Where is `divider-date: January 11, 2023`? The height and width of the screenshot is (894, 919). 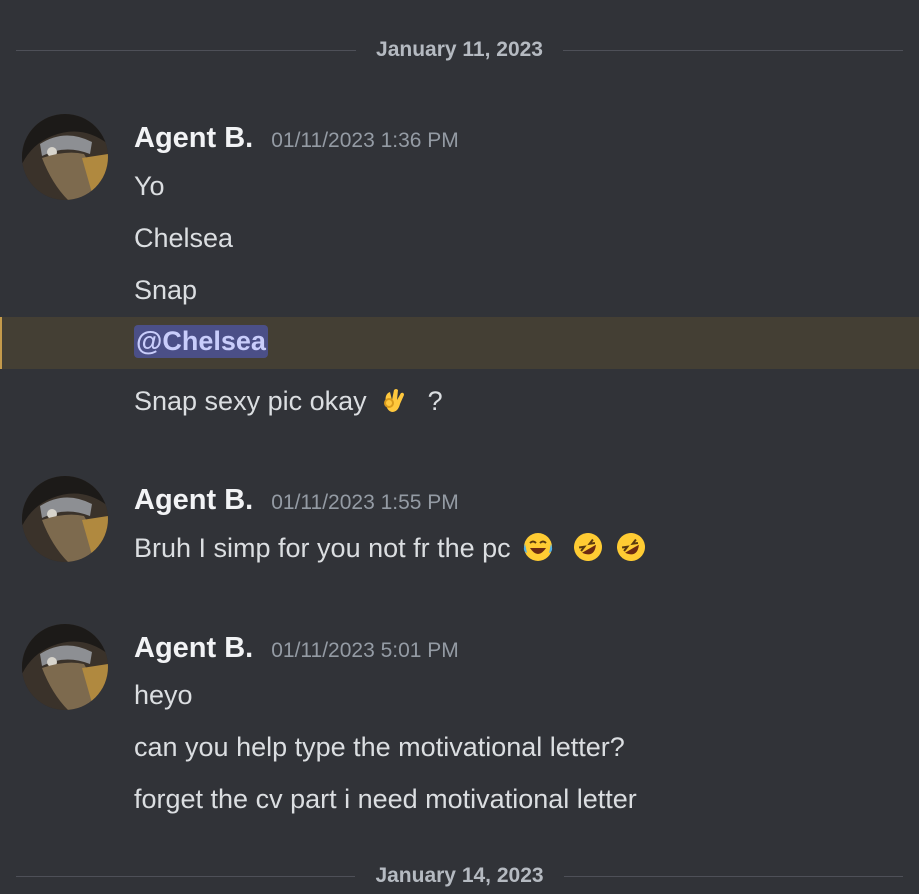
divider-date: January 11, 2023 is located at coordinates (459, 49).